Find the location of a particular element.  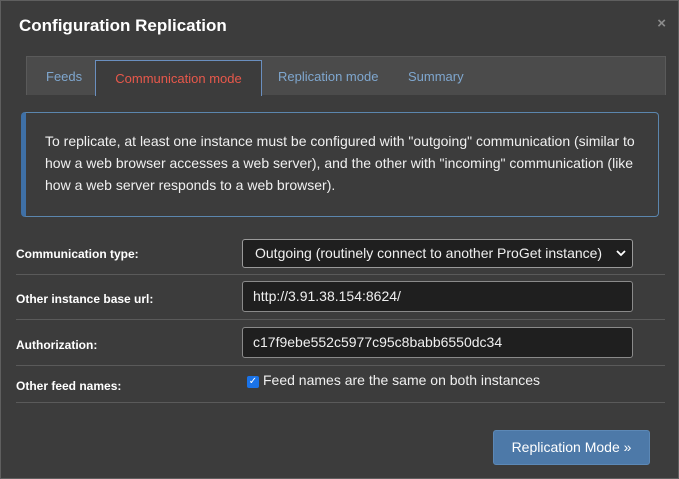

dialog-title: Configuration Replication is located at coordinates (123, 25).